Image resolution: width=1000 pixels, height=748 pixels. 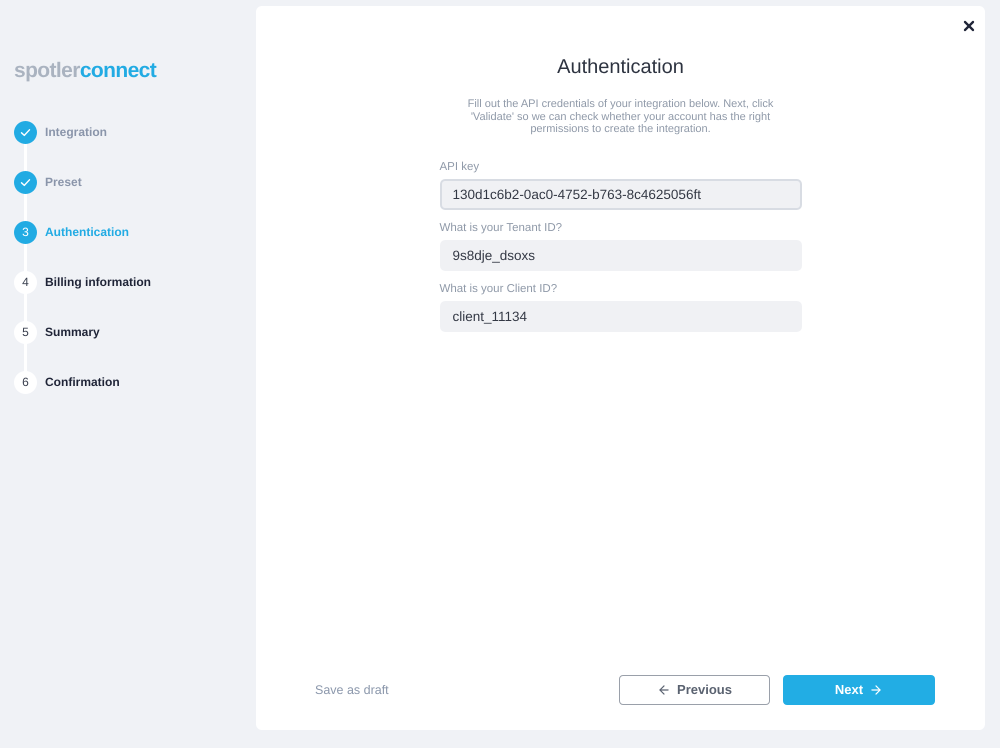 I want to click on logo-wordmark: spotlerconnect, so click(x=85, y=71).